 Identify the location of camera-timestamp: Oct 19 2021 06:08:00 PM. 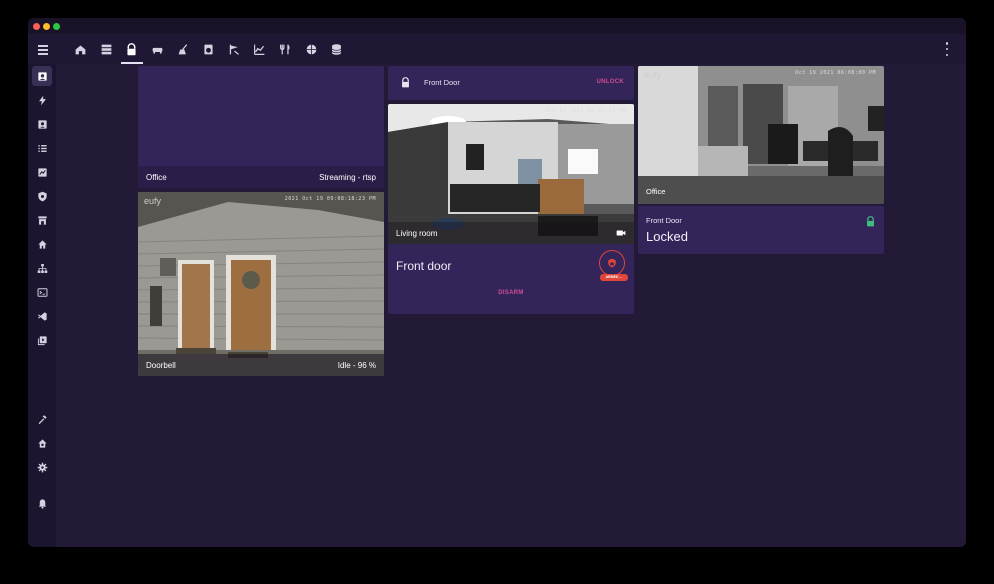
(835, 73).